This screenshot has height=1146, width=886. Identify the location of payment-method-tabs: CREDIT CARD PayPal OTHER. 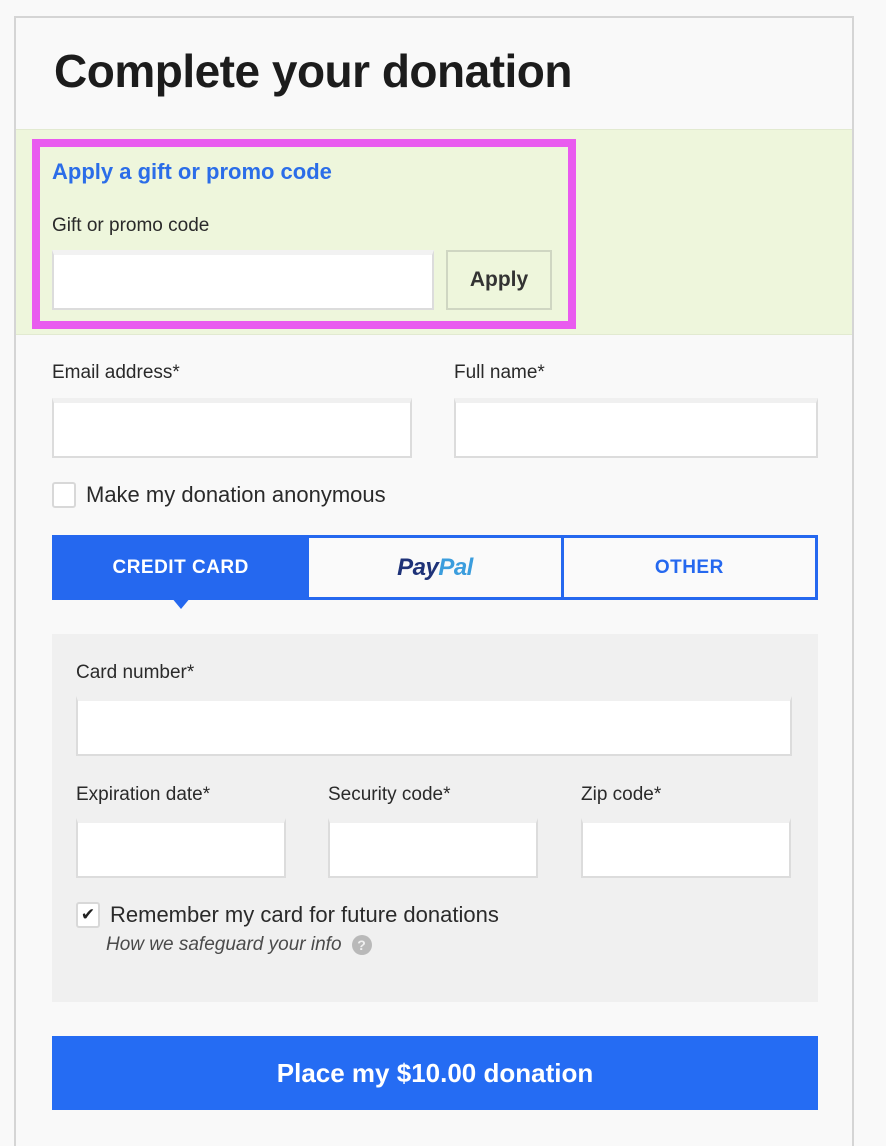
(435, 572).